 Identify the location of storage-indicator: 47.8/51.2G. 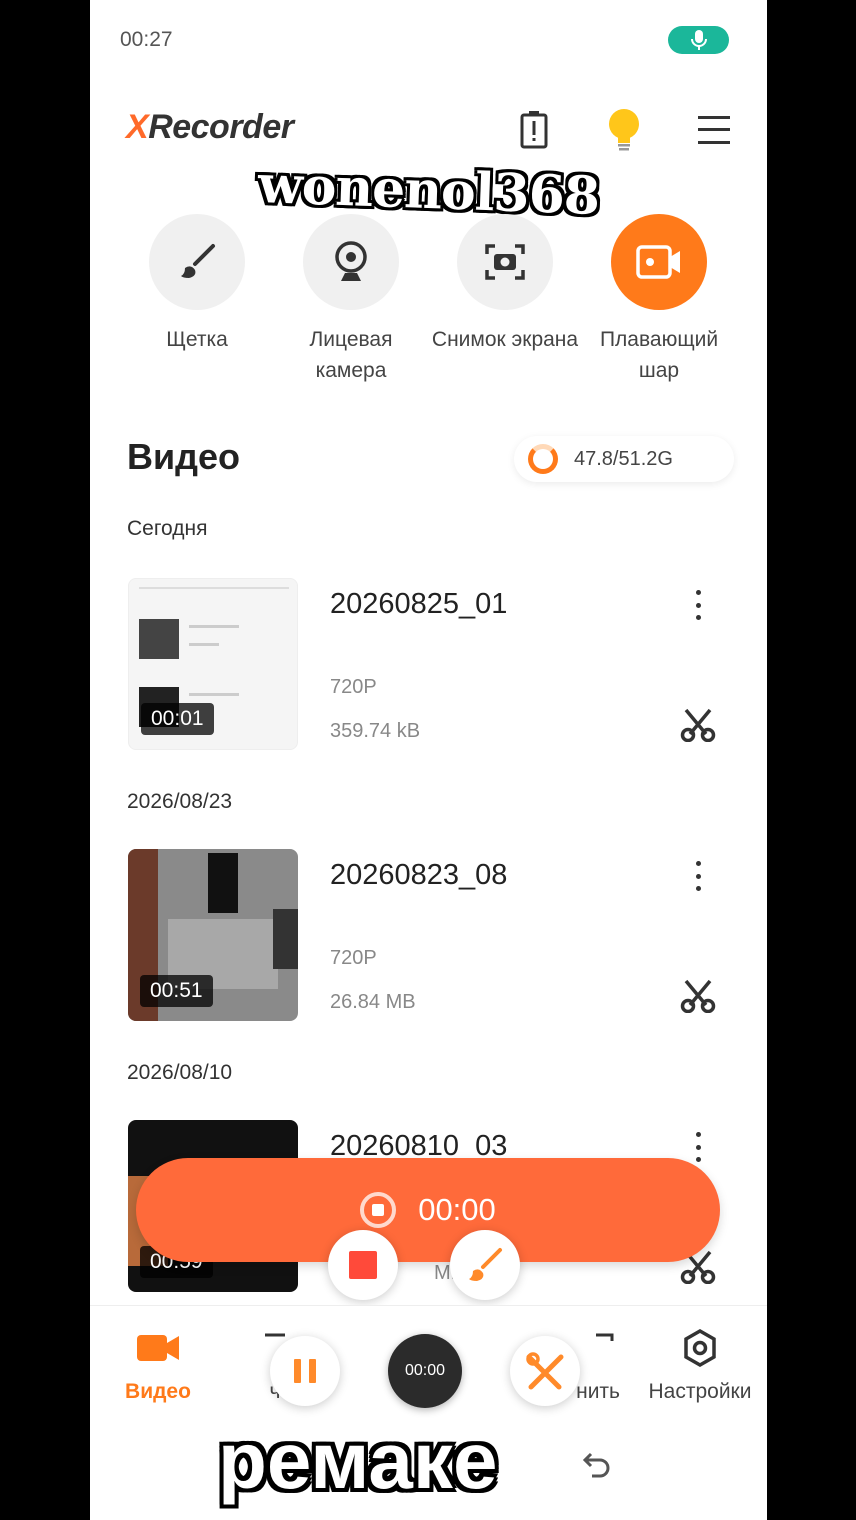
(624, 459).